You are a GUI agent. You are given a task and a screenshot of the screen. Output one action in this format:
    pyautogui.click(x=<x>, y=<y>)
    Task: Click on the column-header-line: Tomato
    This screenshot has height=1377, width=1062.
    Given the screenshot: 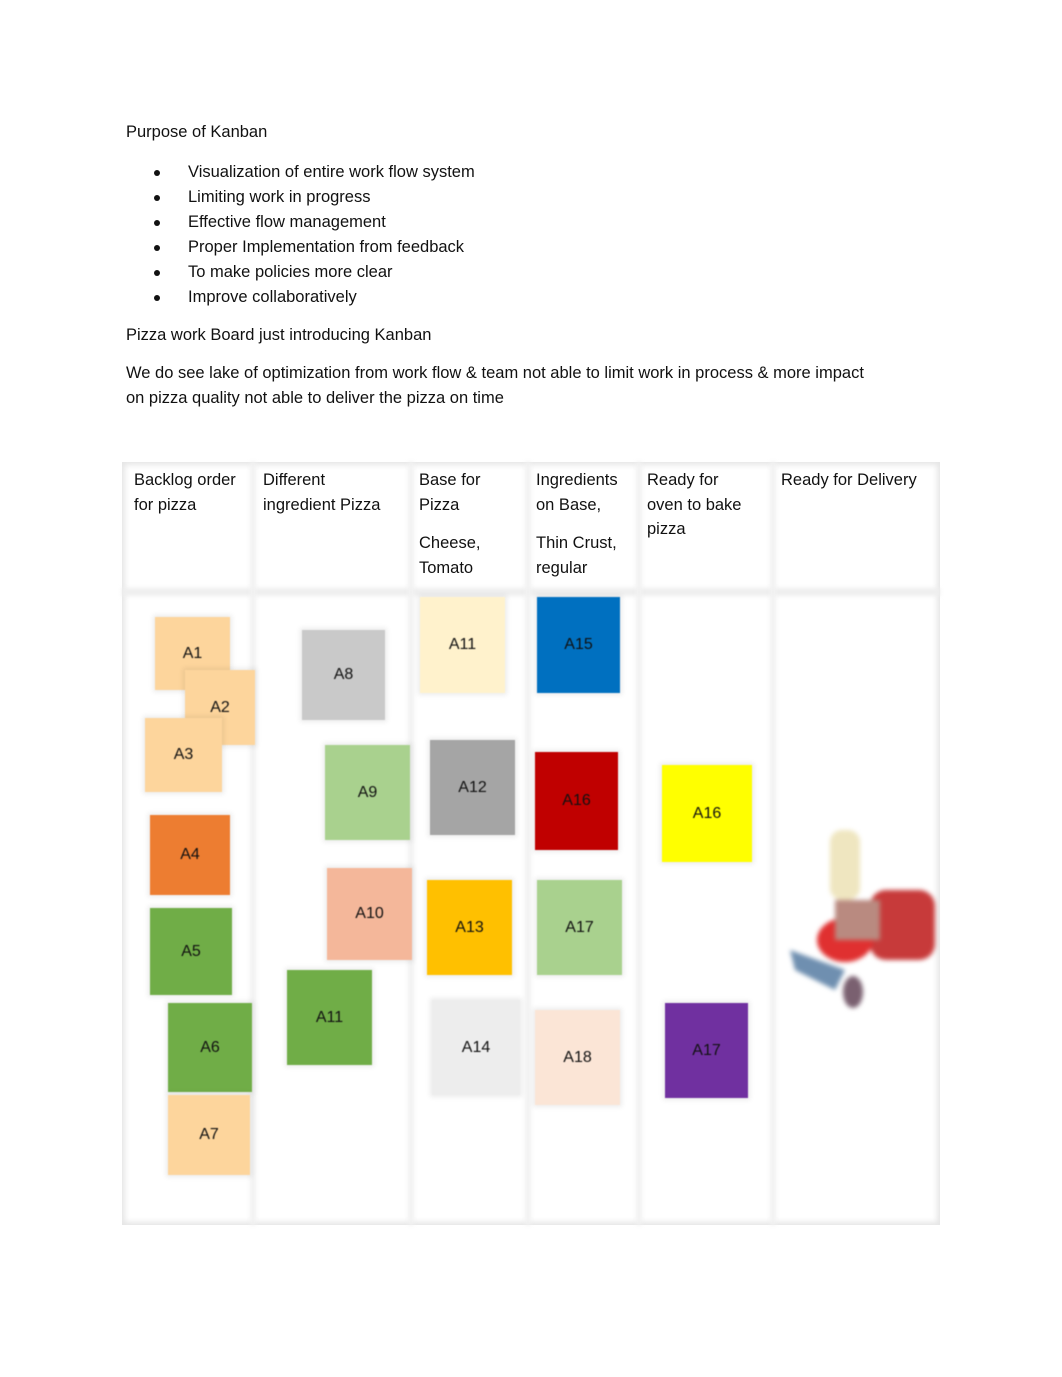 What is the action you would take?
    pyautogui.click(x=446, y=567)
    